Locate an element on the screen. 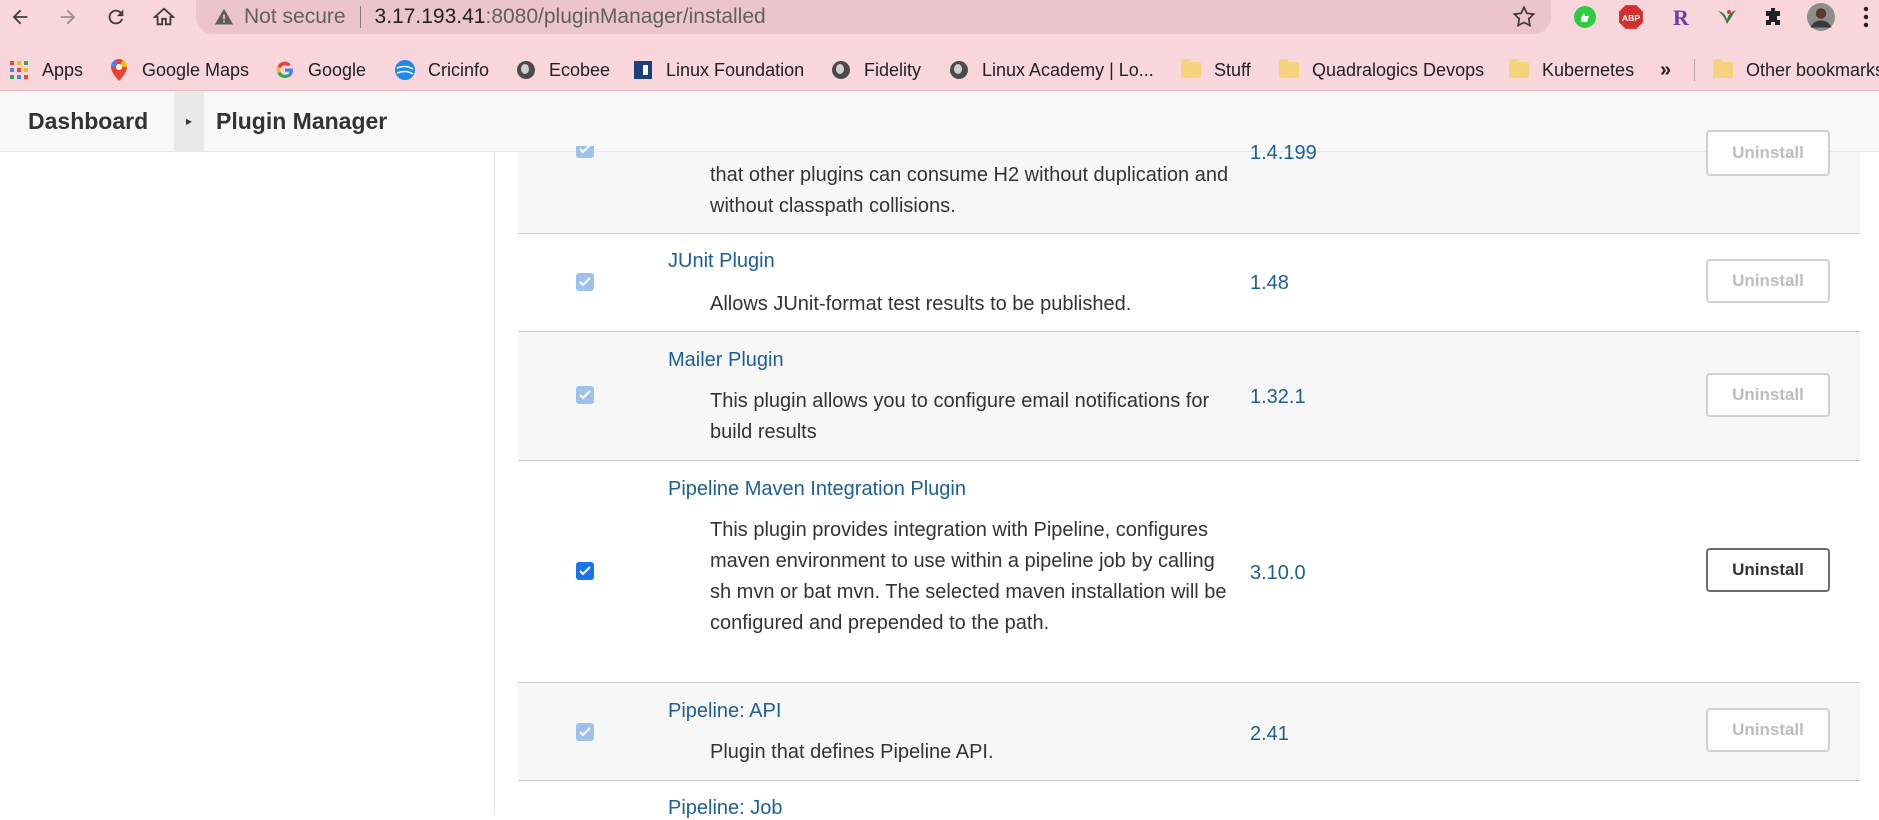  plugin-description: Plugin that defines Pipeline API. is located at coordinates (852, 752).